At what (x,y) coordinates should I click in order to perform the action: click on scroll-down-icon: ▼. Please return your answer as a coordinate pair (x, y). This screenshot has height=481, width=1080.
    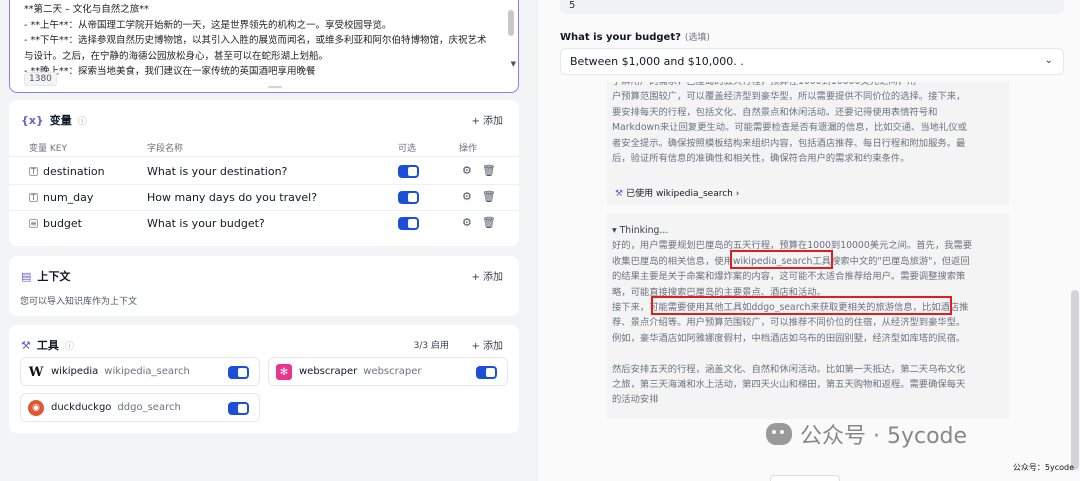
    Looking at the image, I should click on (513, 64).